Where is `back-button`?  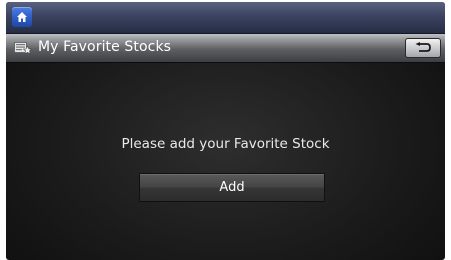 back-button is located at coordinates (423, 48).